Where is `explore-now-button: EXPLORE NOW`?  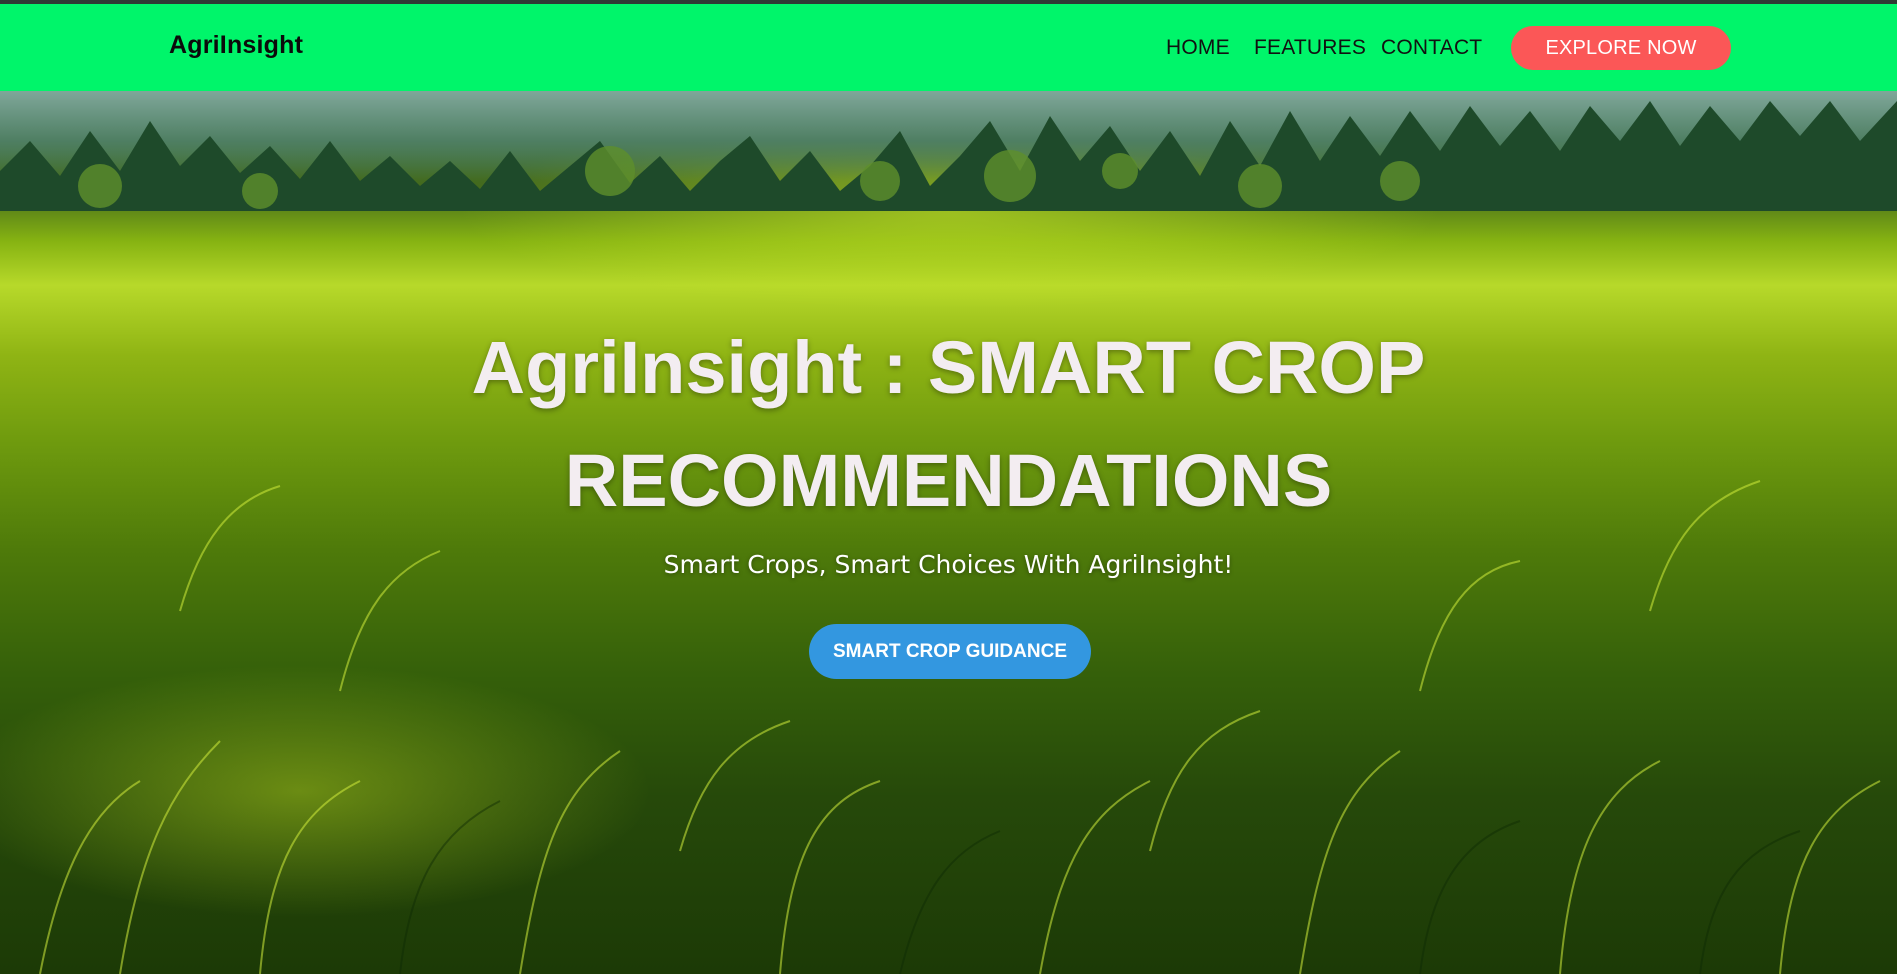
explore-now-button: EXPLORE NOW is located at coordinates (1621, 48).